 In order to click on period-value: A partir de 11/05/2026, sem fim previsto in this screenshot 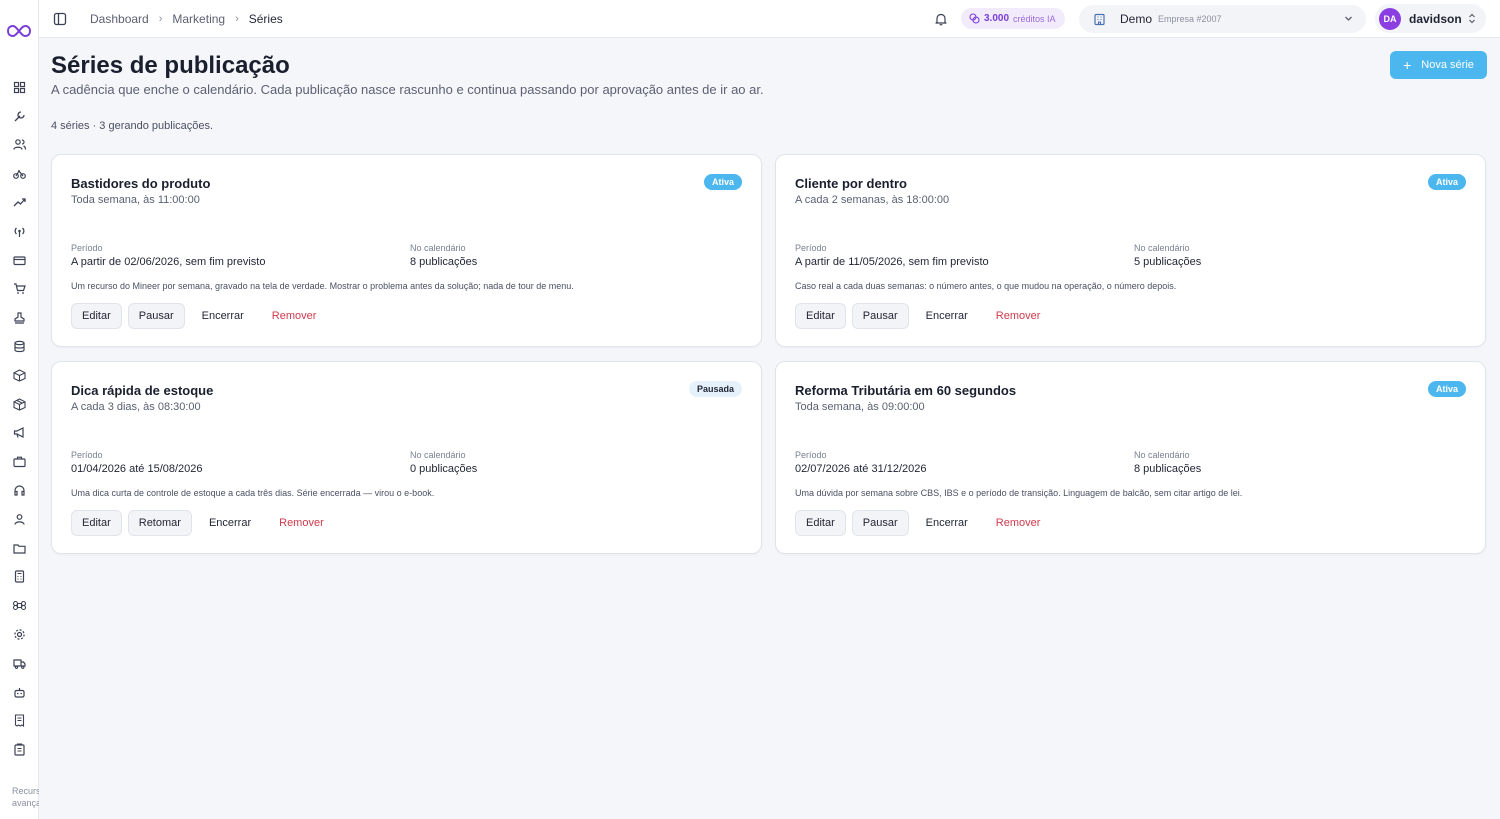, I will do `click(892, 262)`.